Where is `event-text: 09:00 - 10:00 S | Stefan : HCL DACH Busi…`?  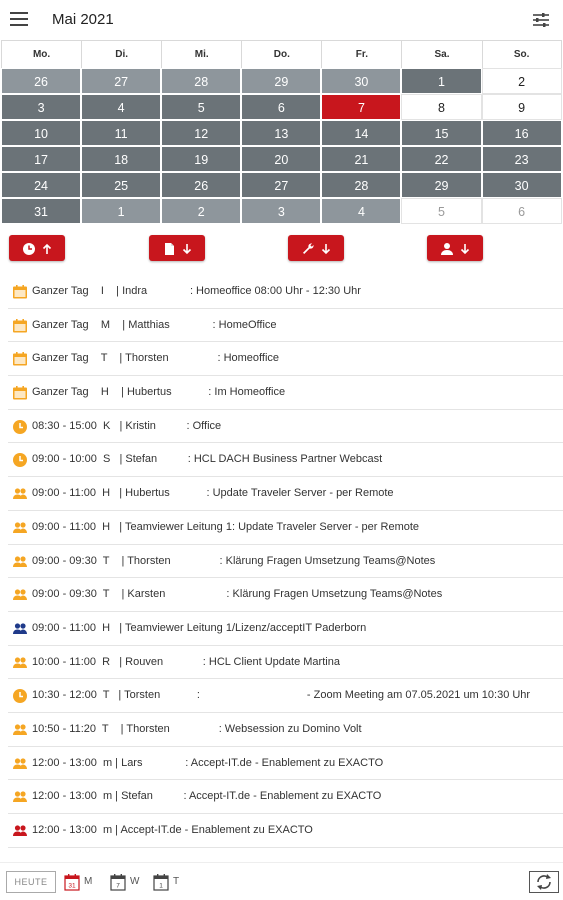 event-text: 09:00 - 10:00 S | Stefan : HCL DACH Busi… is located at coordinates (207, 459).